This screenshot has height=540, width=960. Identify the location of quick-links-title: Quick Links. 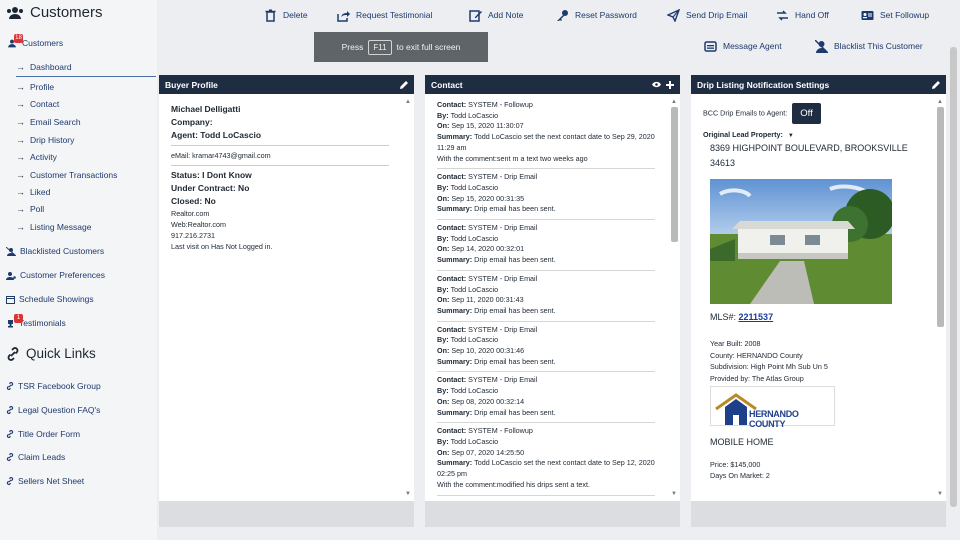
(51, 353).